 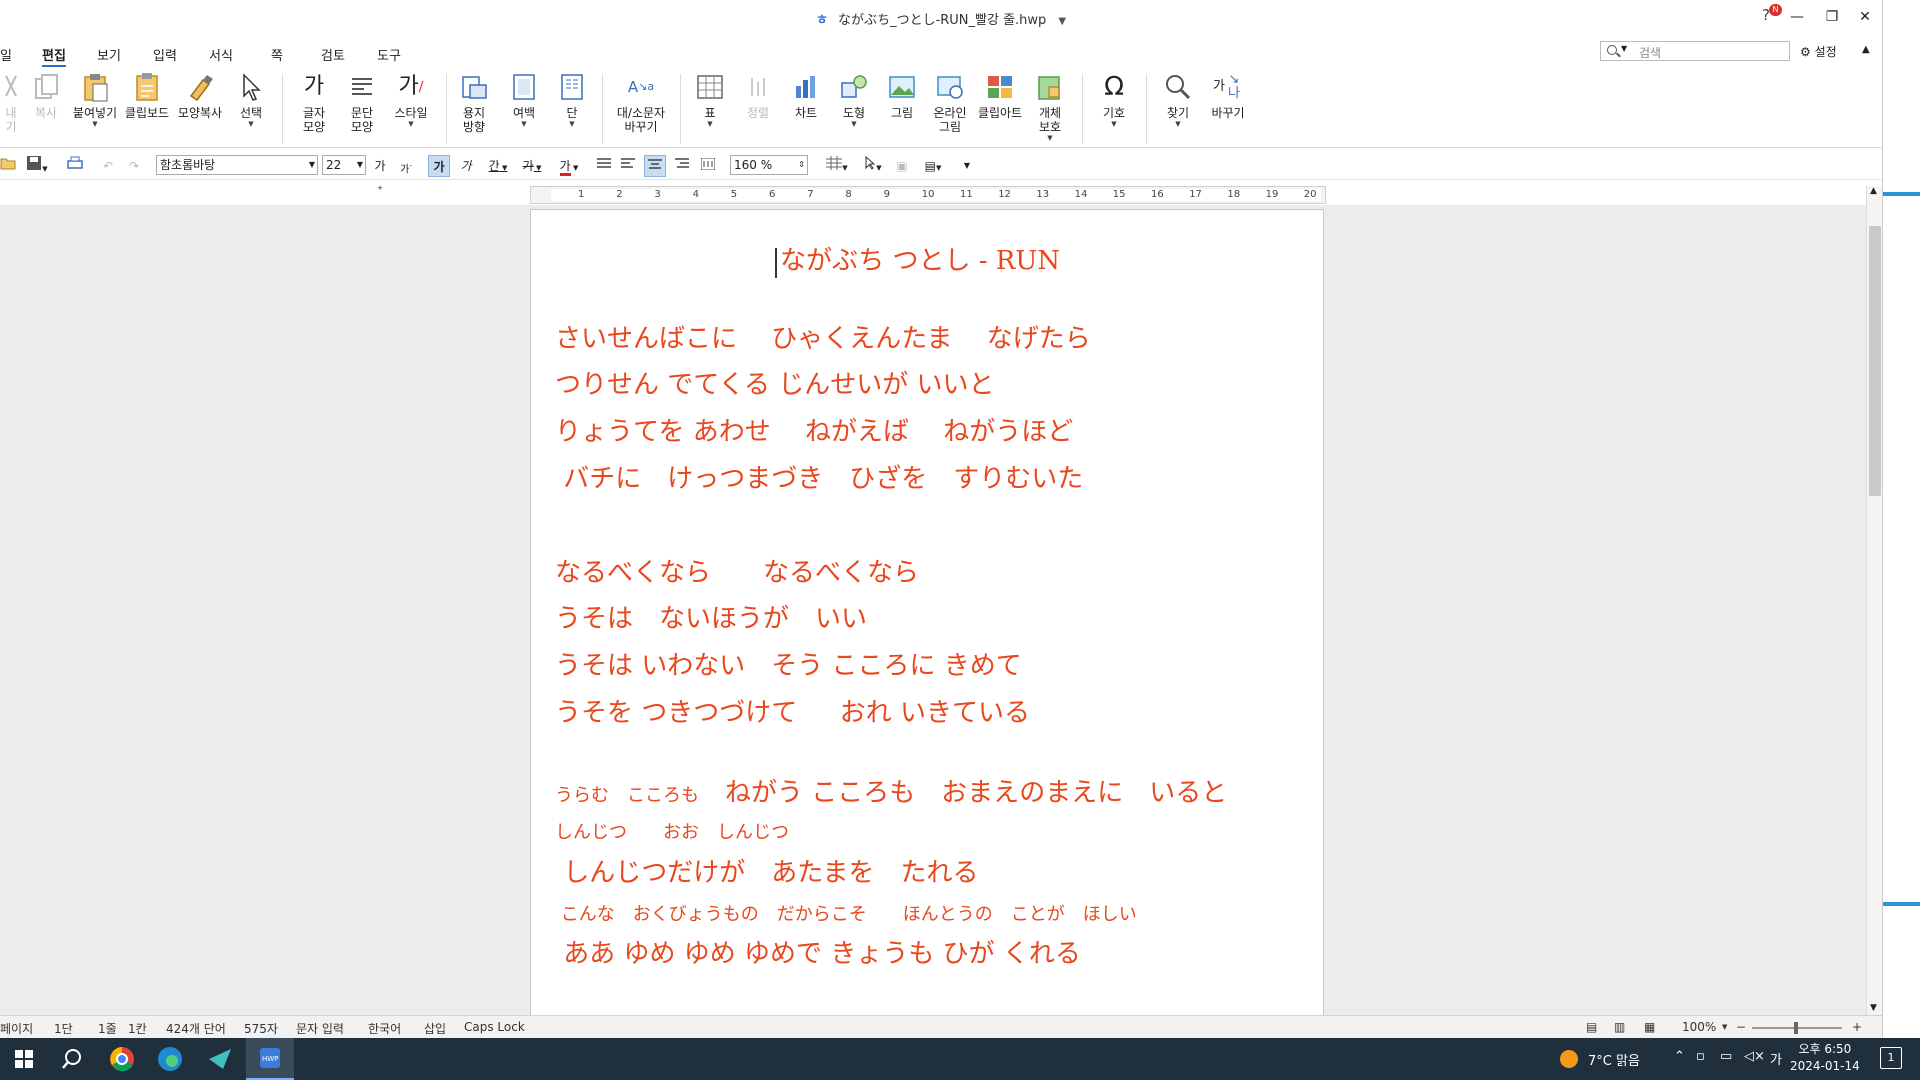 What do you see at coordinates (837, 166) in the screenshot?
I see `grid-icon: ▼` at bounding box center [837, 166].